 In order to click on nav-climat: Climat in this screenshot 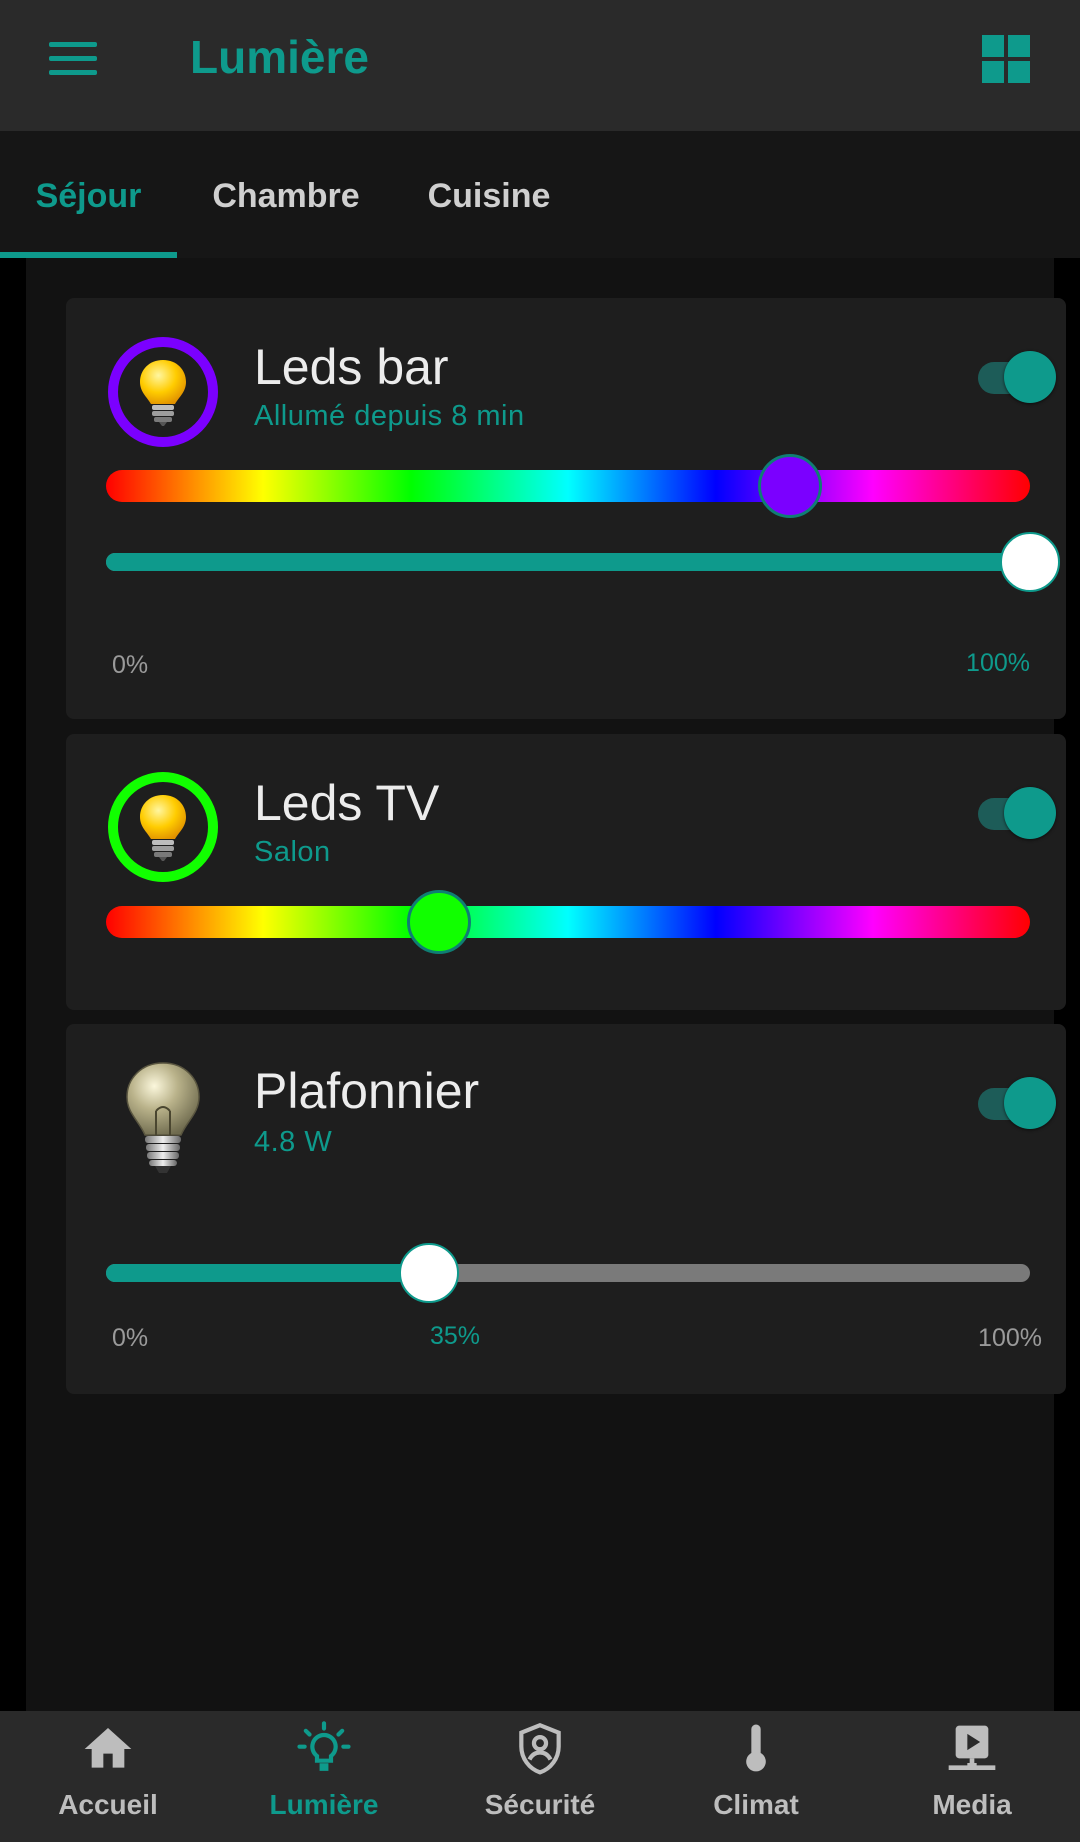, I will do `click(756, 1776)`.